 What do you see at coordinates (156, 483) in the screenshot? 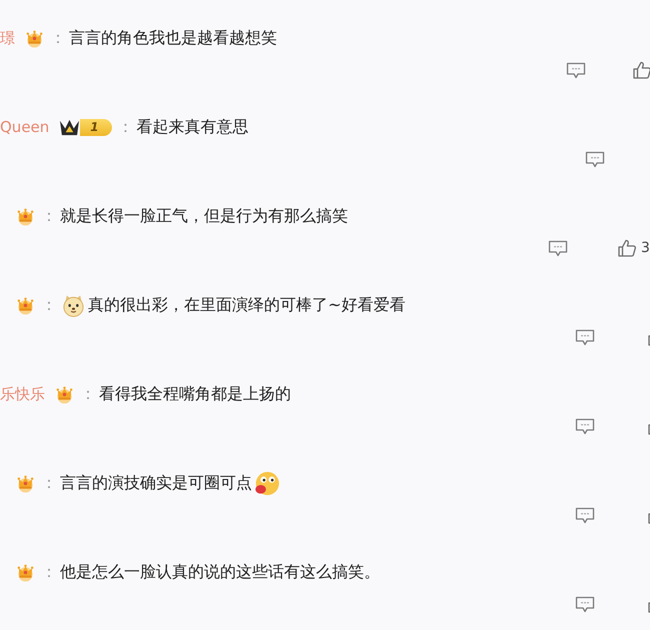
I see `comment-text: 言言的演技确实是可圈可点` at bounding box center [156, 483].